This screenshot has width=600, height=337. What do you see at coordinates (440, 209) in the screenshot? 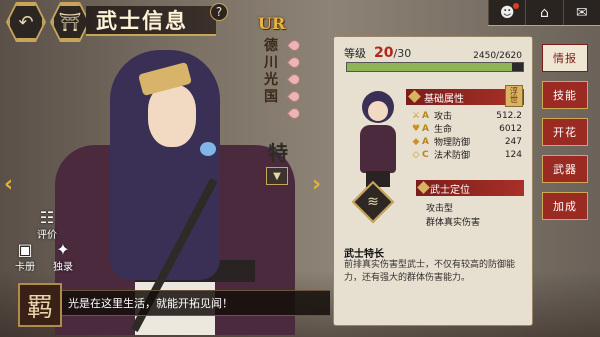
I see `position-line: 攻击型` at bounding box center [440, 209].